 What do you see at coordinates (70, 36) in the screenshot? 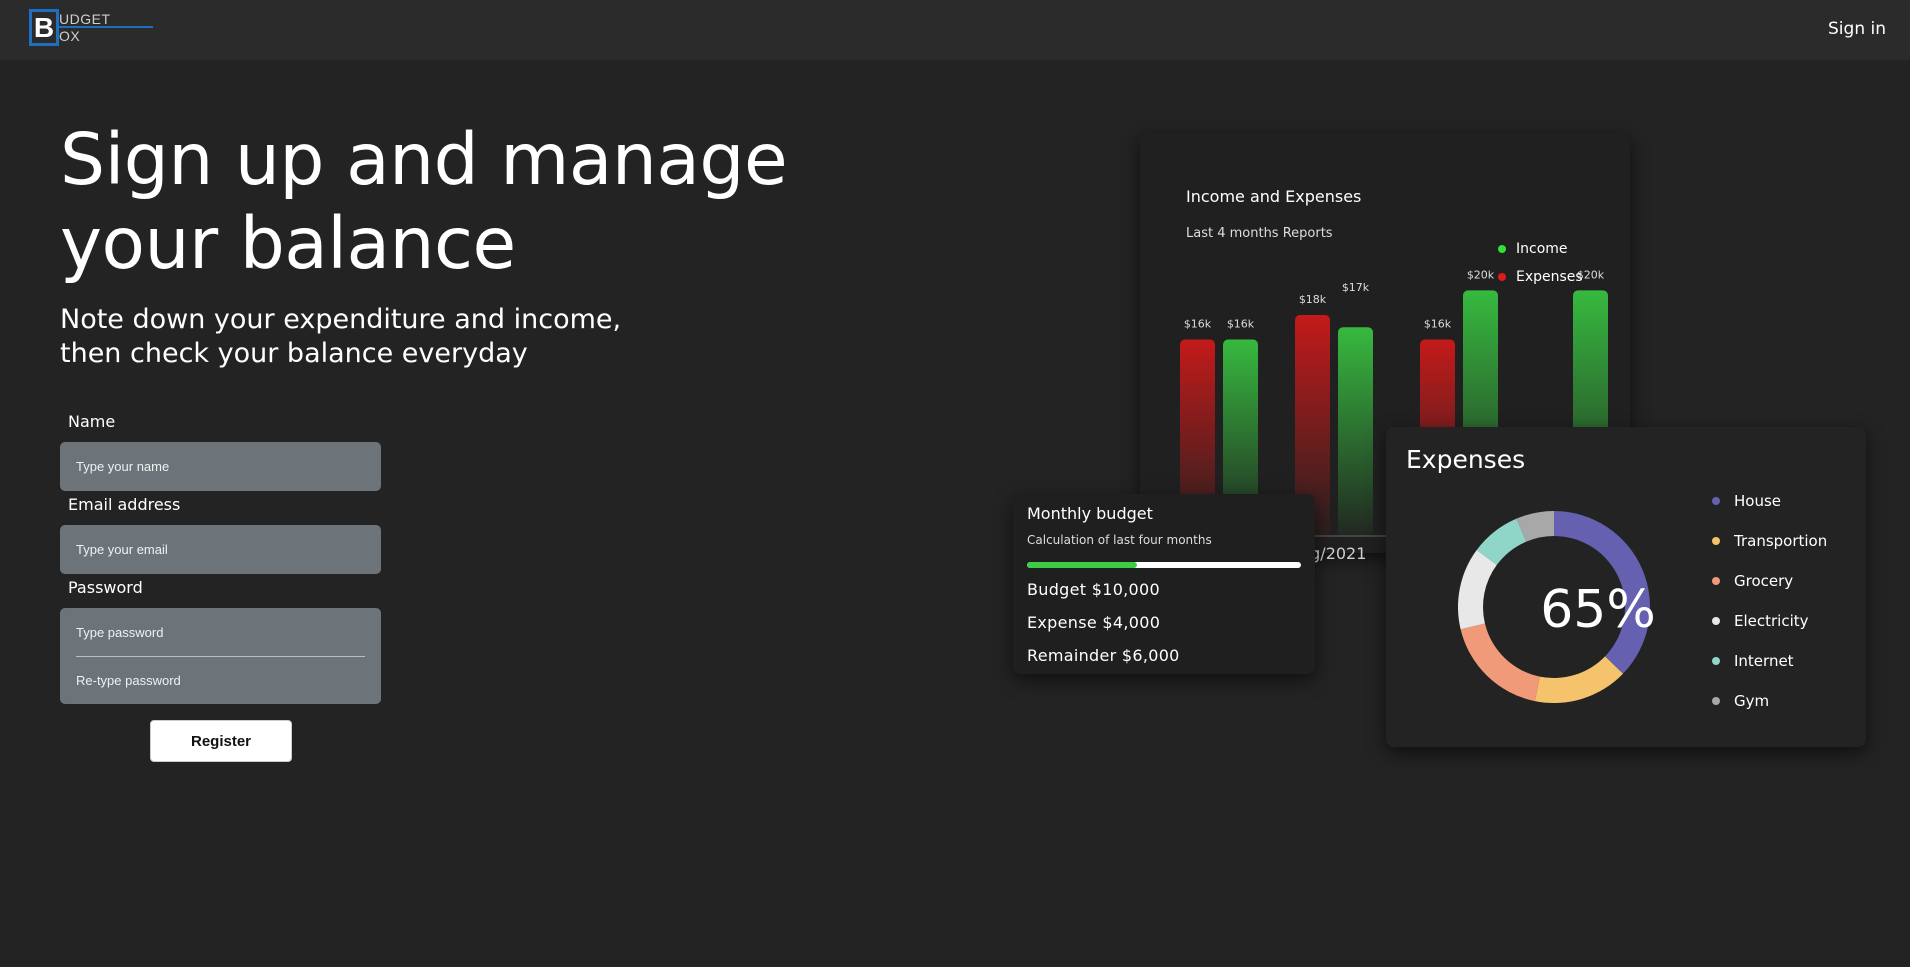
I see `logo-text-line2: OX` at bounding box center [70, 36].